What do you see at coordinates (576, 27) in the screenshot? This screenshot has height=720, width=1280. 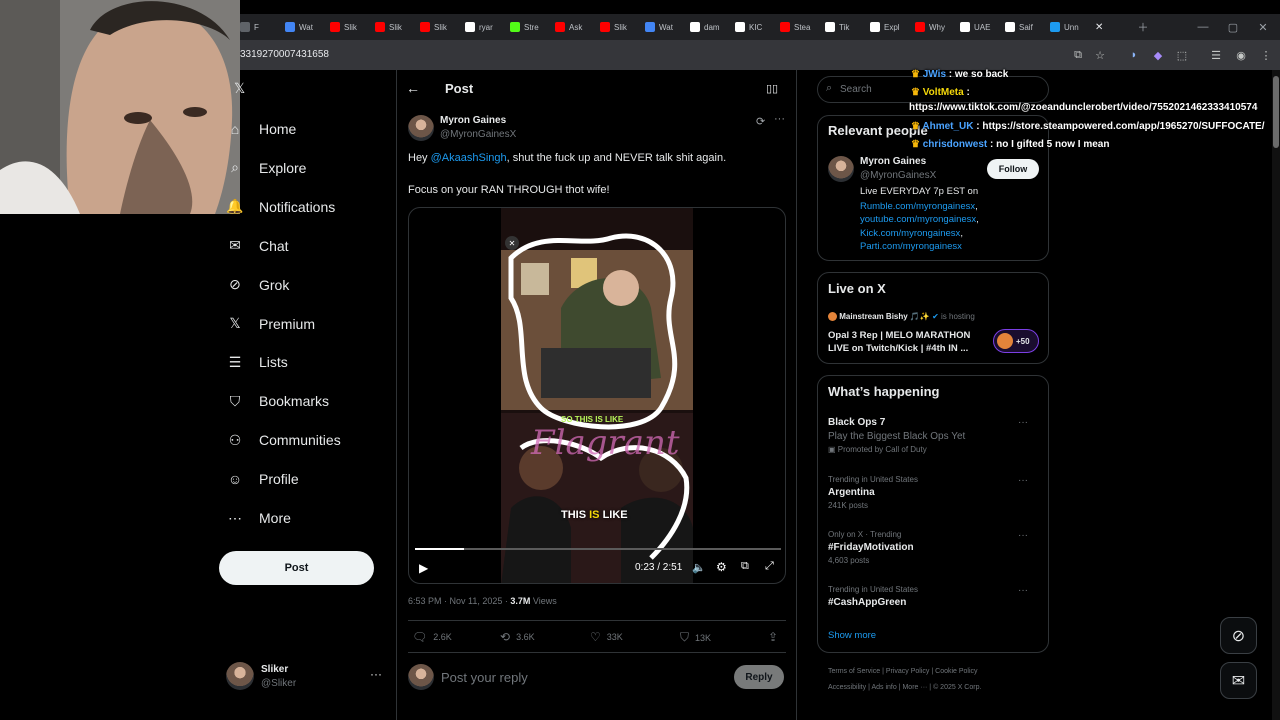 I see `browser-tab: Ask` at bounding box center [576, 27].